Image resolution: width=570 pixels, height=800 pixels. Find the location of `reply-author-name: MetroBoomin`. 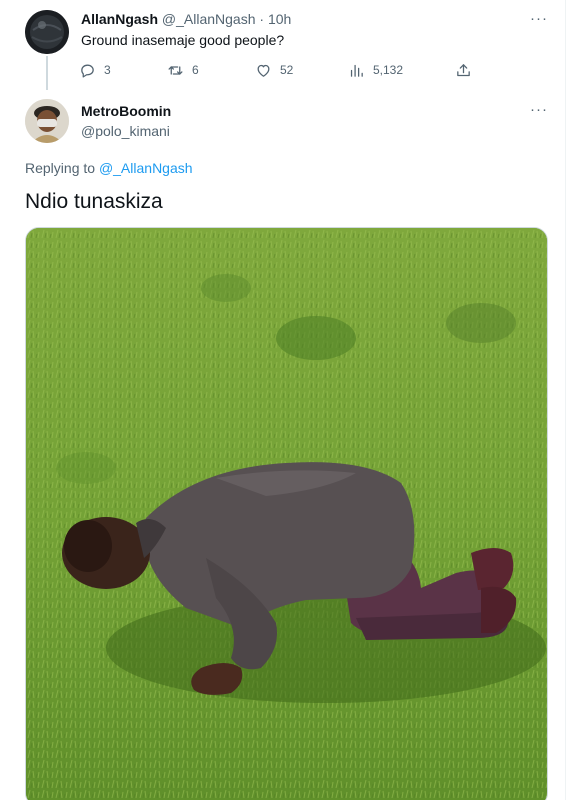

reply-author-name: MetroBoomin is located at coordinates (126, 111).